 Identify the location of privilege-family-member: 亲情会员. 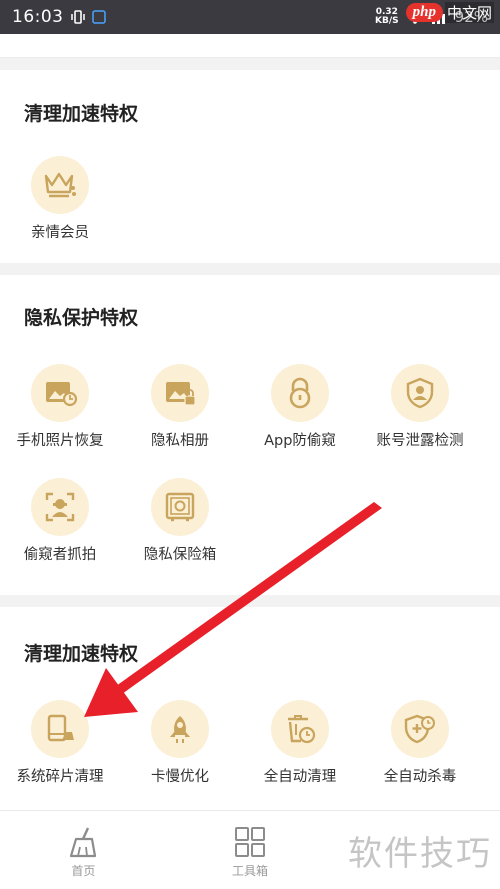
(60, 199).